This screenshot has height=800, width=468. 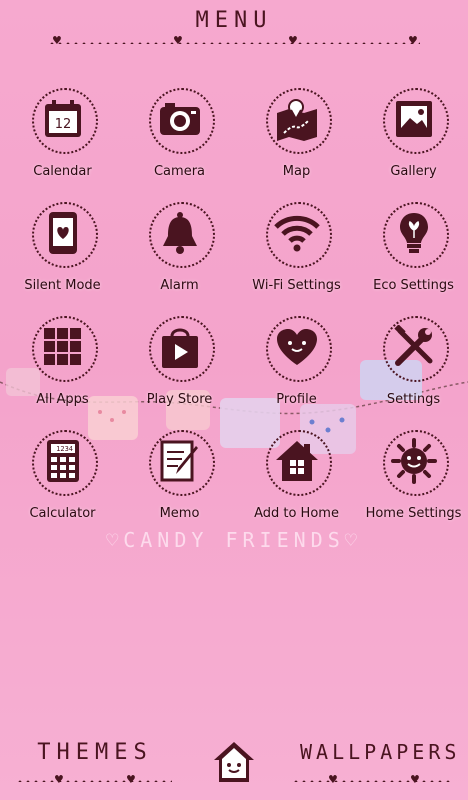 I want to click on app-label: Play Store, so click(x=179, y=399).